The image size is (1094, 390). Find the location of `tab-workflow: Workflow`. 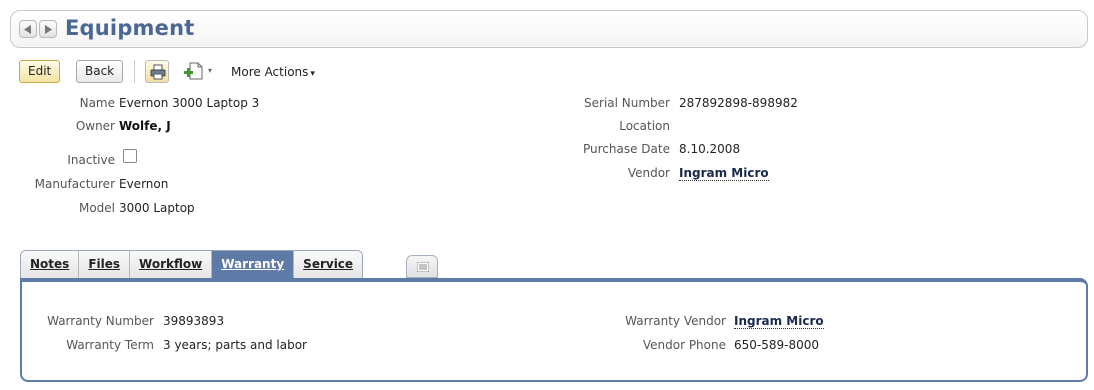

tab-workflow: Workflow is located at coordinates (171, 264).